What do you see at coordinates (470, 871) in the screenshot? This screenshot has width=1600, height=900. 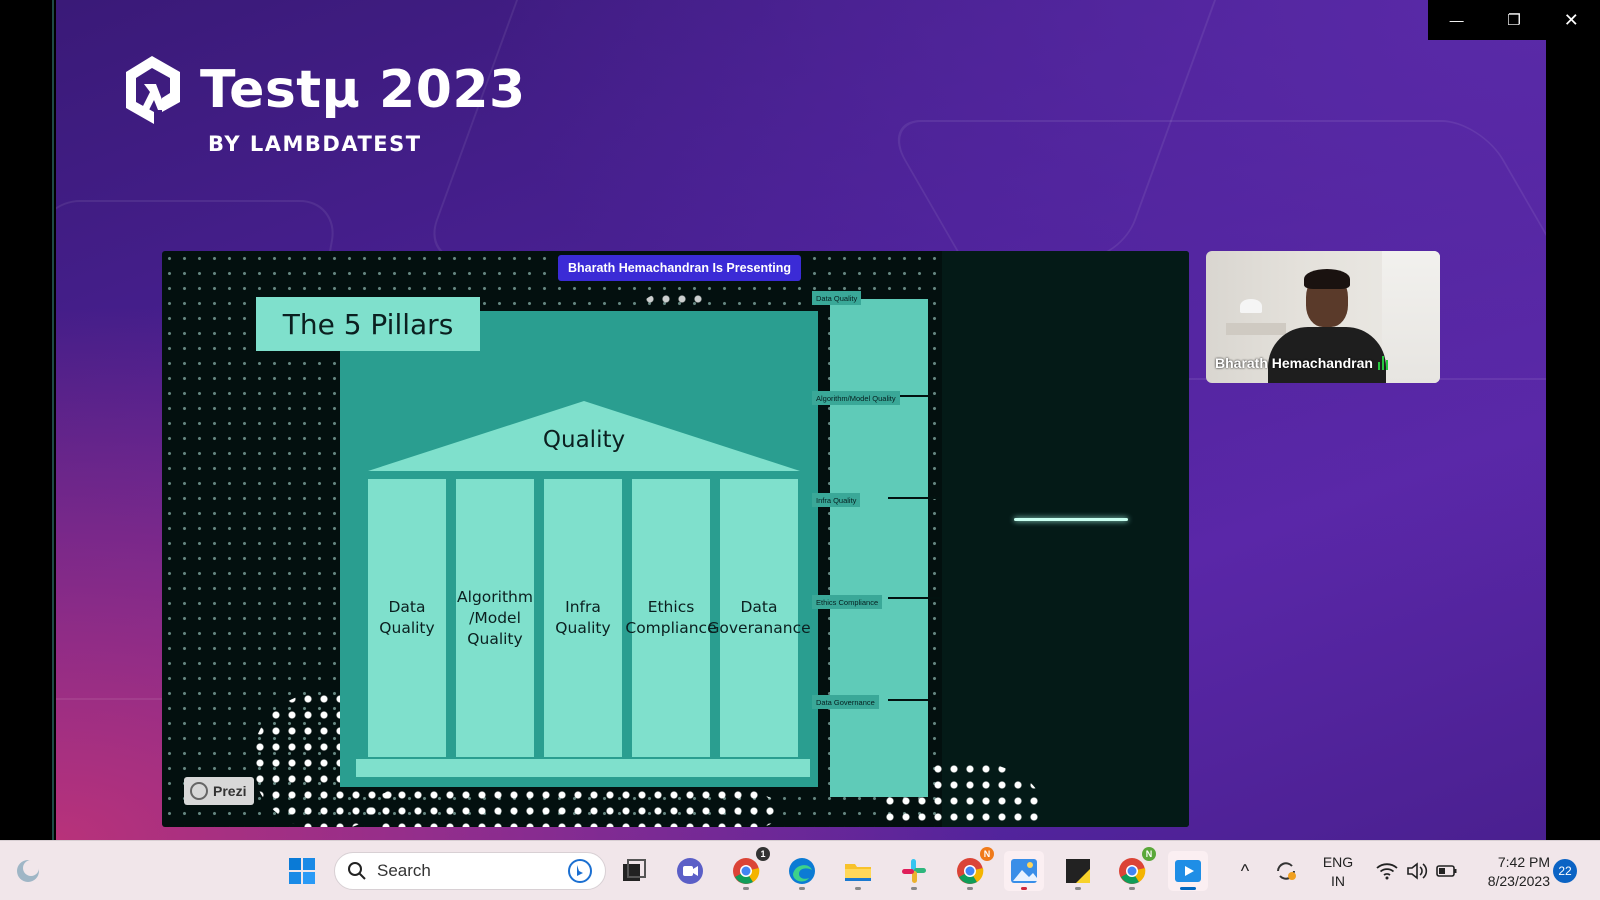 I see `taskbar-search: Search` at bounding box center [470, 871].